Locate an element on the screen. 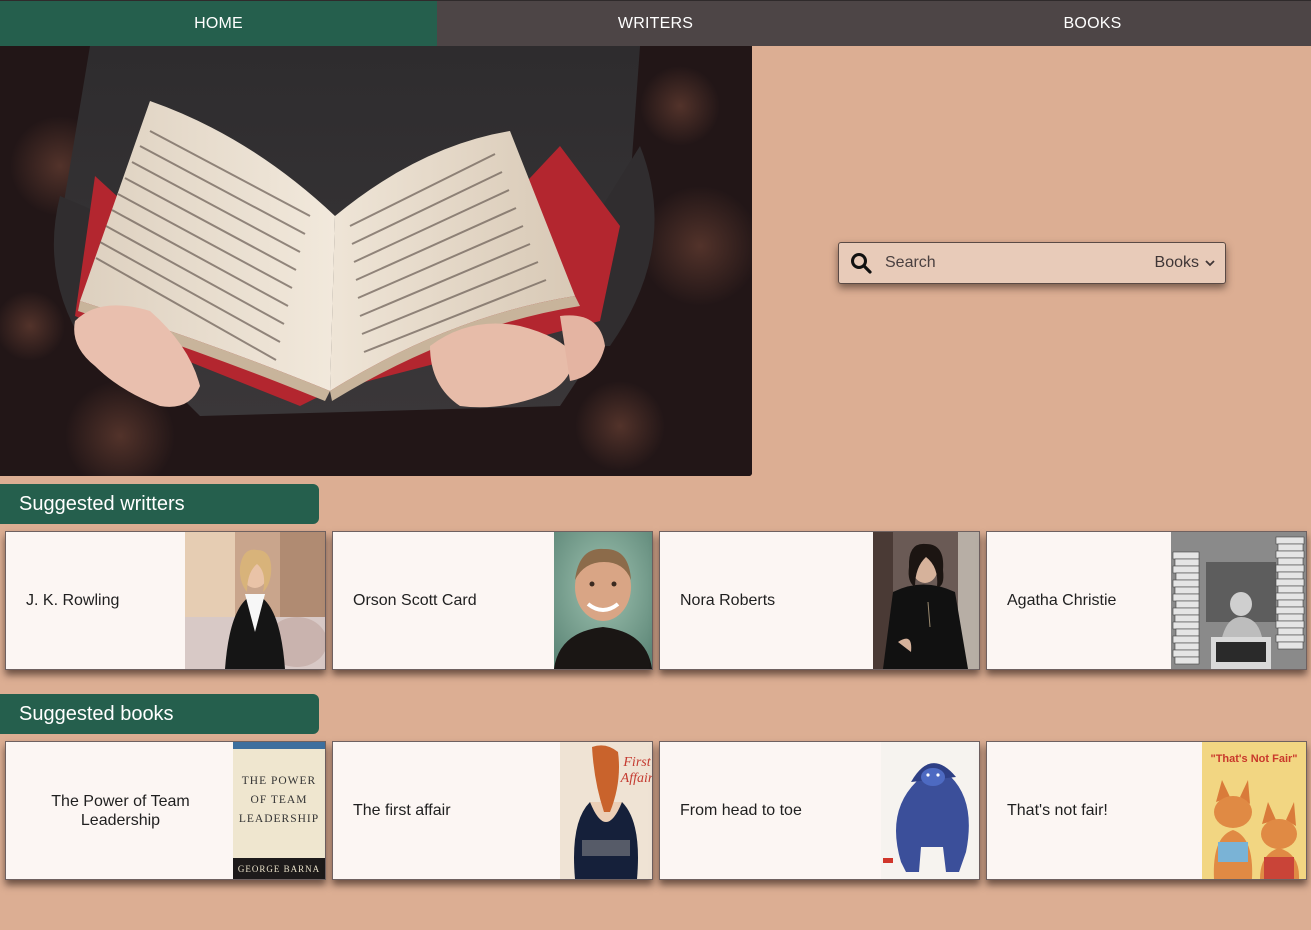 The image size is (1311, 930). book-card: The first affair First Affair is located at coordinates (492, 810).